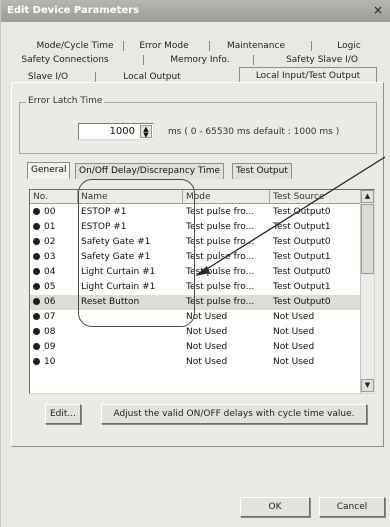 Image resolution: width=390 pixels, height=527 pixels. What do you see at coordinates (290, 216) in the screenshot?
I see `callout-arrow` at bounding box center [290, 216].